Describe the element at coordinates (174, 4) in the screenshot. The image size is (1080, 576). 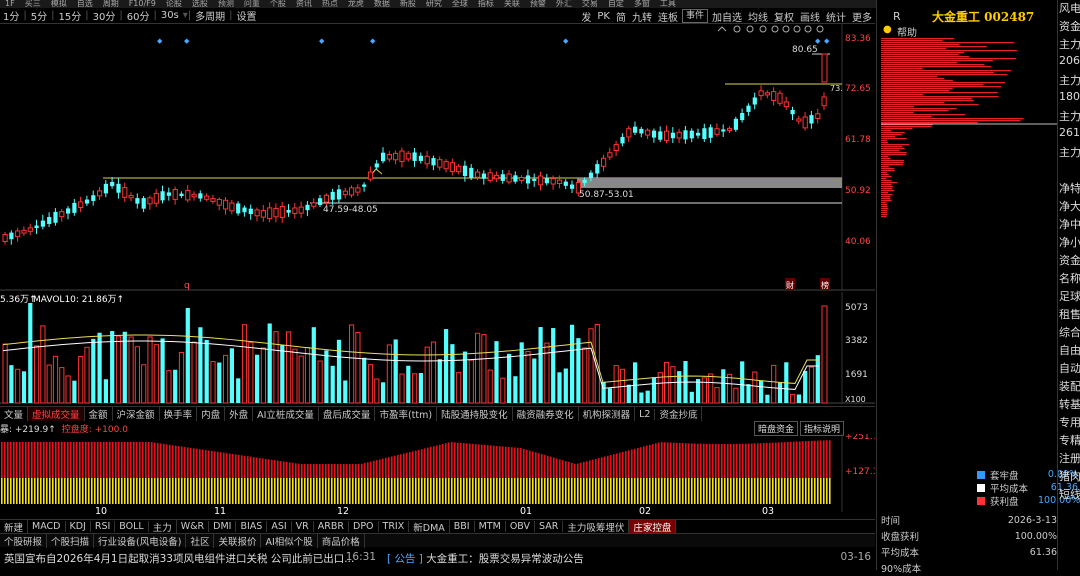
I see `top-menu-item: 论股` at that location.